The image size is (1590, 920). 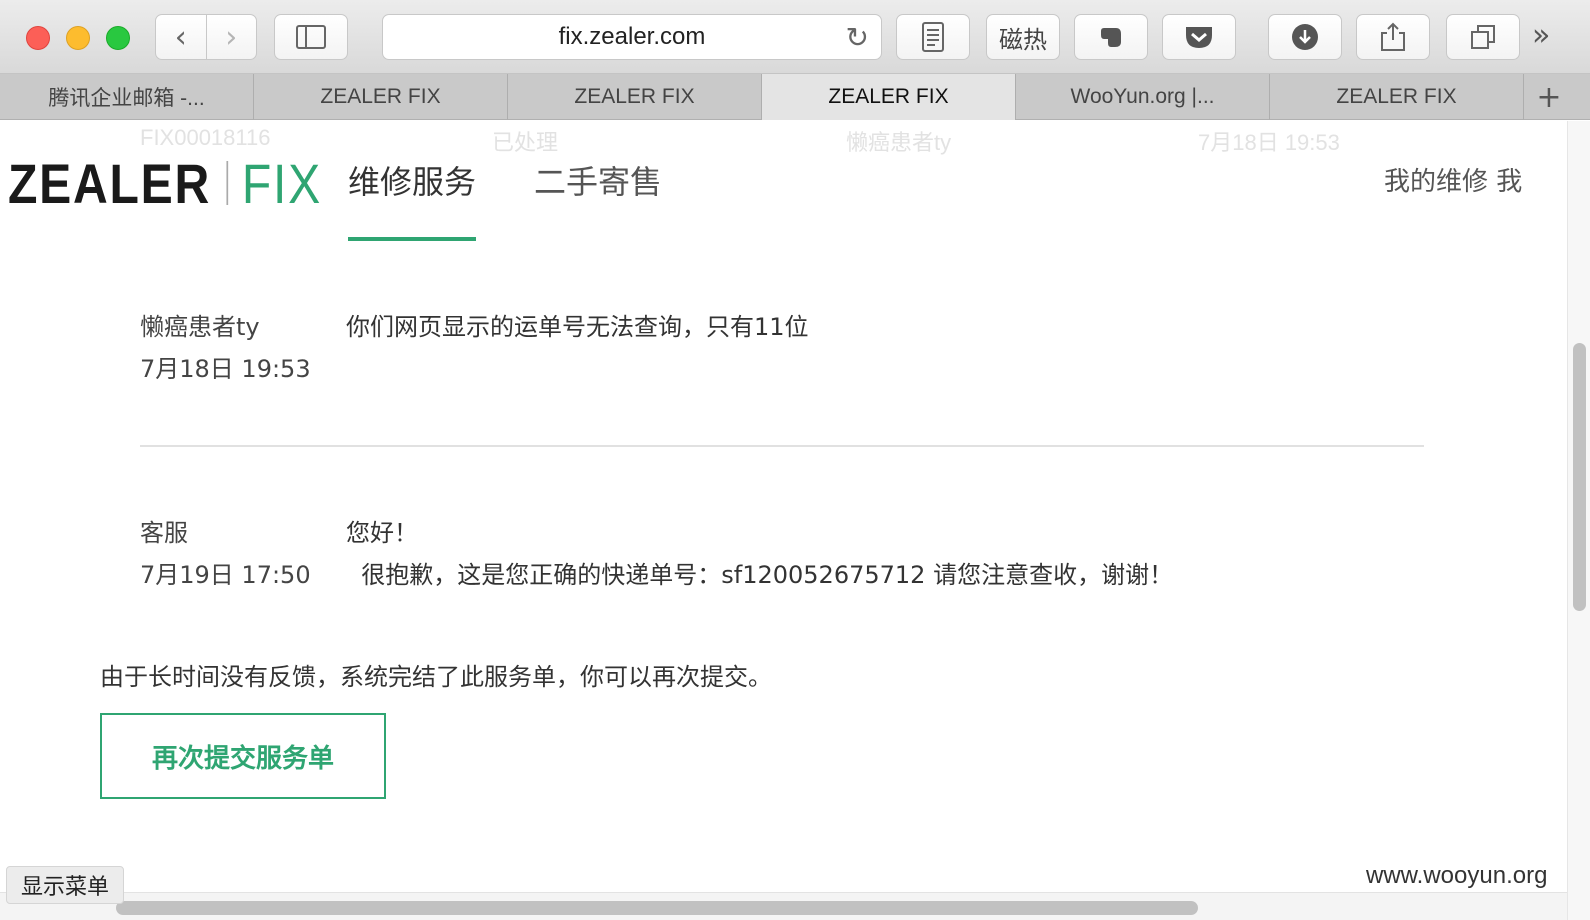 I want to click on reader-button, so click(x=933, y=37).